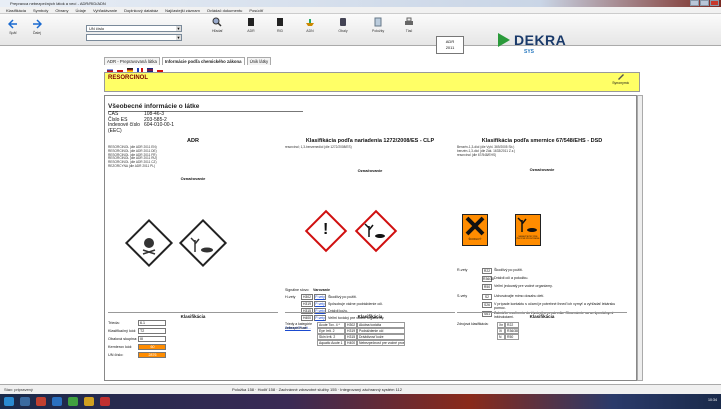 The width and height of the screenshot is (721, 409). I want to click on x-cross-icon, so click(475, 226).